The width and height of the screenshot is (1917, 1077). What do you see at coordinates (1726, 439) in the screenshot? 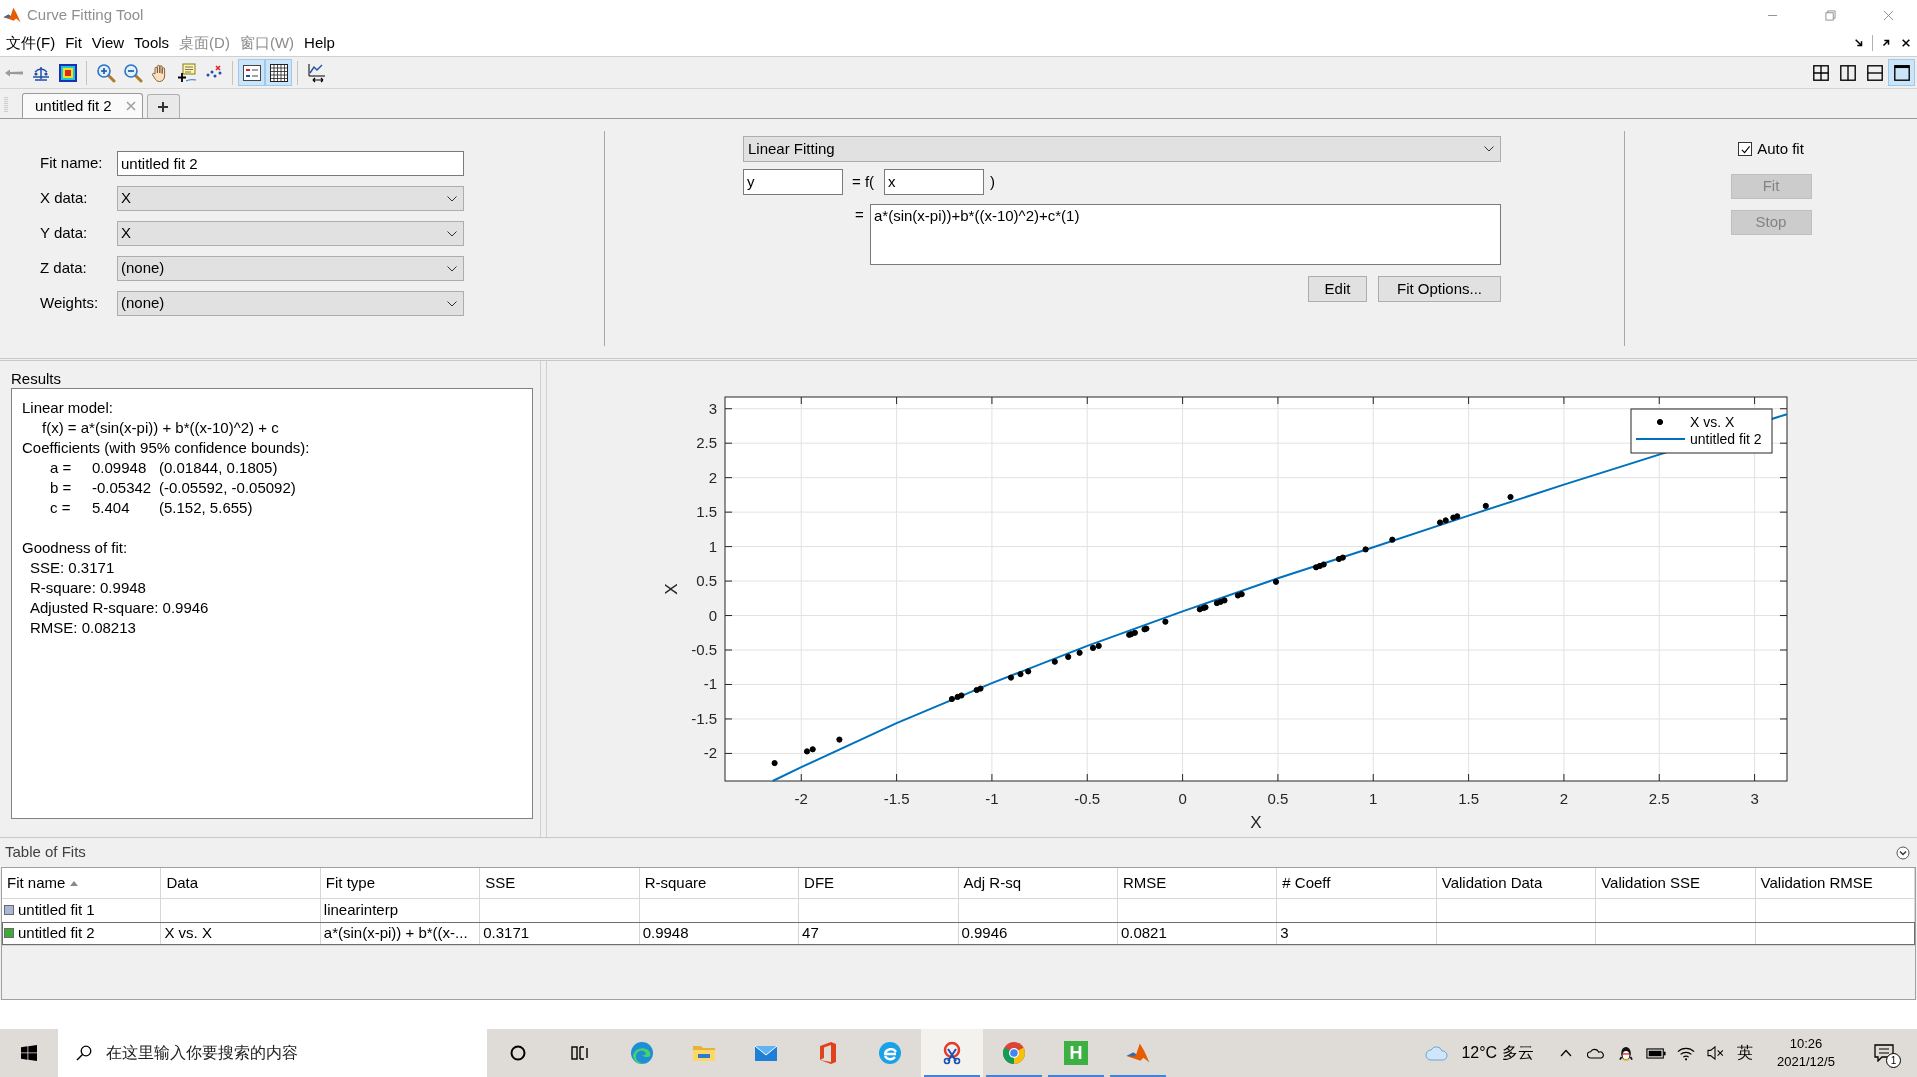
I see `legend-label: untitled fit 2` at bounding box center [1726, 439].